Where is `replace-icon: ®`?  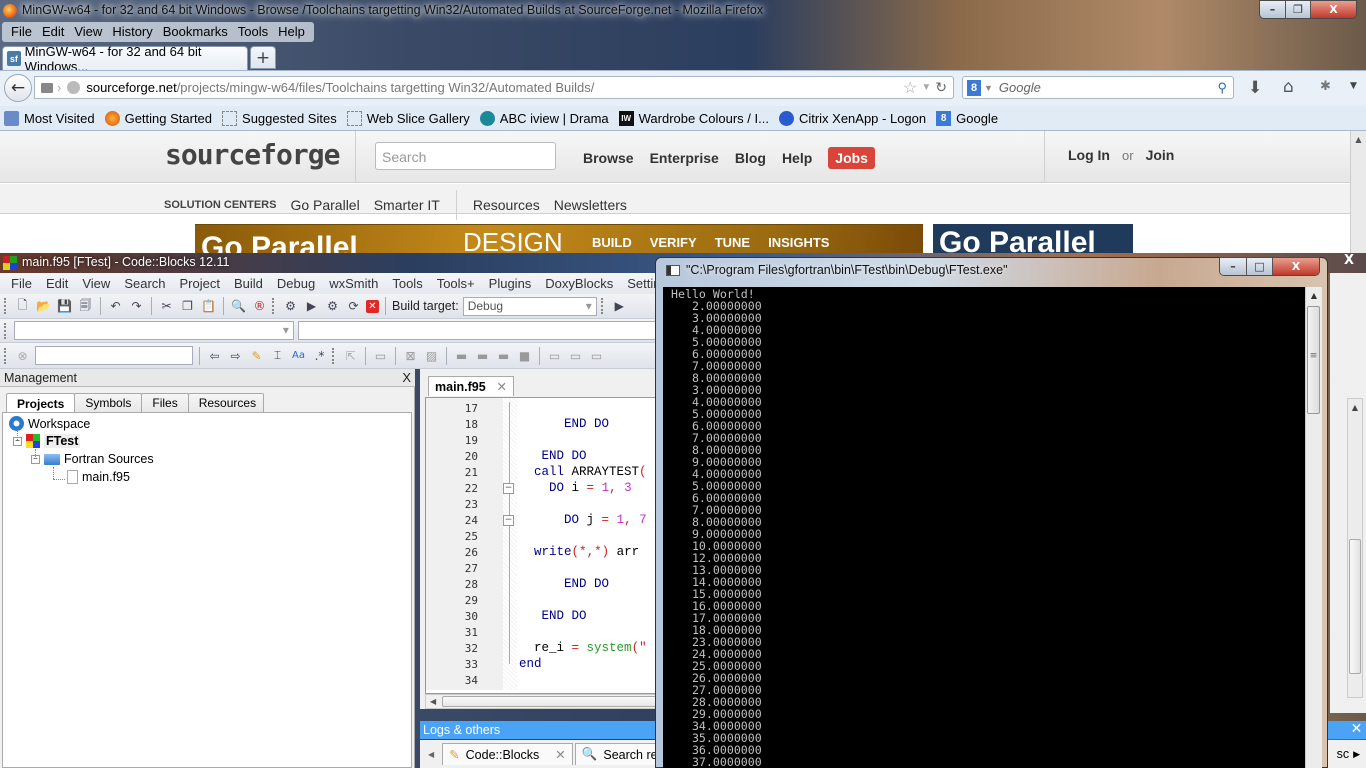
replace-icon: ® is located at coordinates (259, 306).